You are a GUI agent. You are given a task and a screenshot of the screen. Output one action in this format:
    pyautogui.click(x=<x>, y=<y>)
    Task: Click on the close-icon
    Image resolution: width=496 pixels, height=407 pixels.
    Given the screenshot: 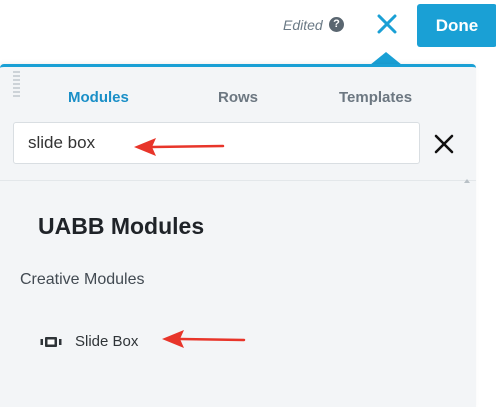 What is the action you would take?
    pyautogui.click(x=387, y=24)
    